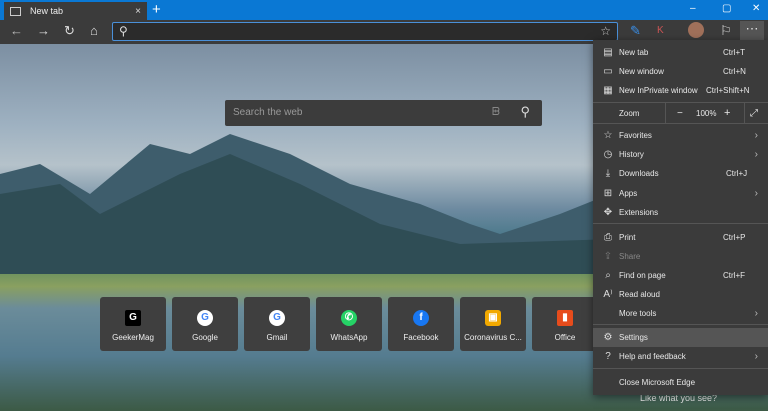  What do you see at coordinates (15, 11) in the screenshot?
I see `tab-page-icon` at bounding box center [15, 11].